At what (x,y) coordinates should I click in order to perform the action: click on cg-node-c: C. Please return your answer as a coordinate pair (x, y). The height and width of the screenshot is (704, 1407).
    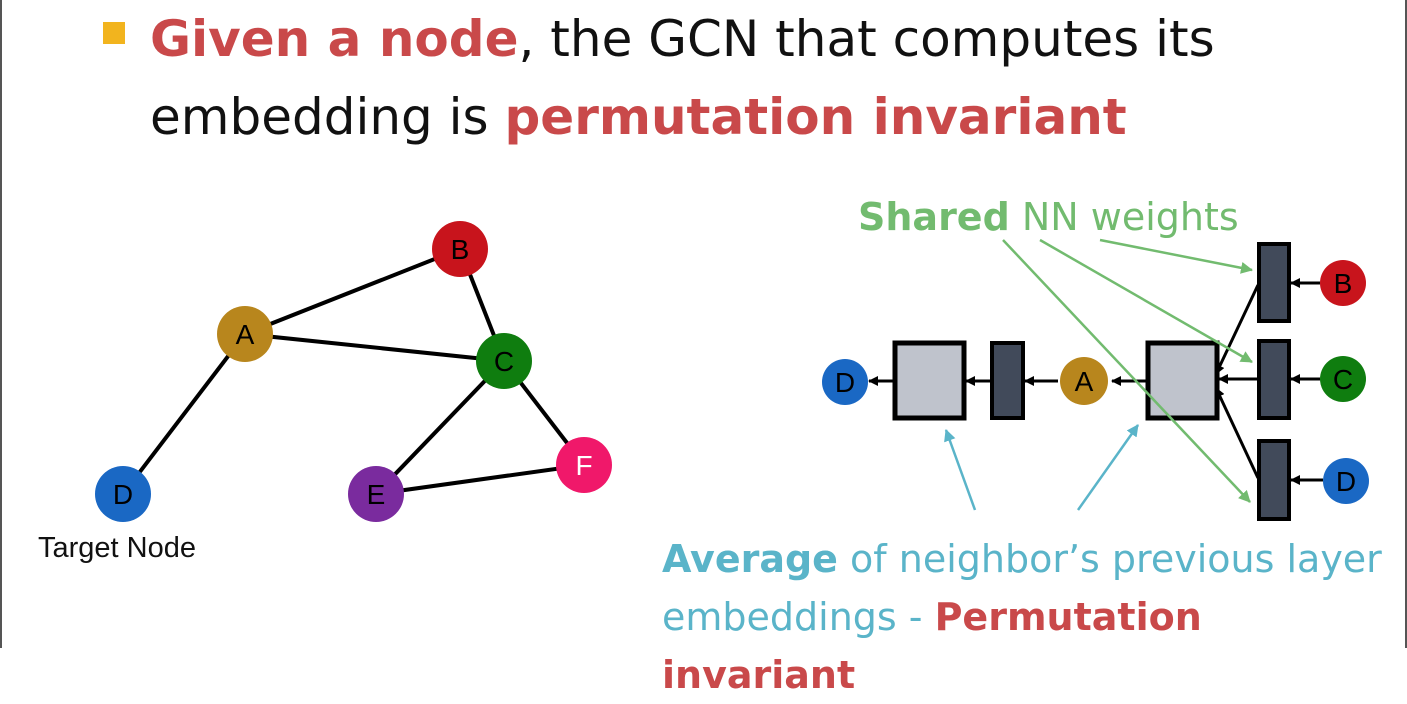
    Looking at the image, I should click on (1343, 379).